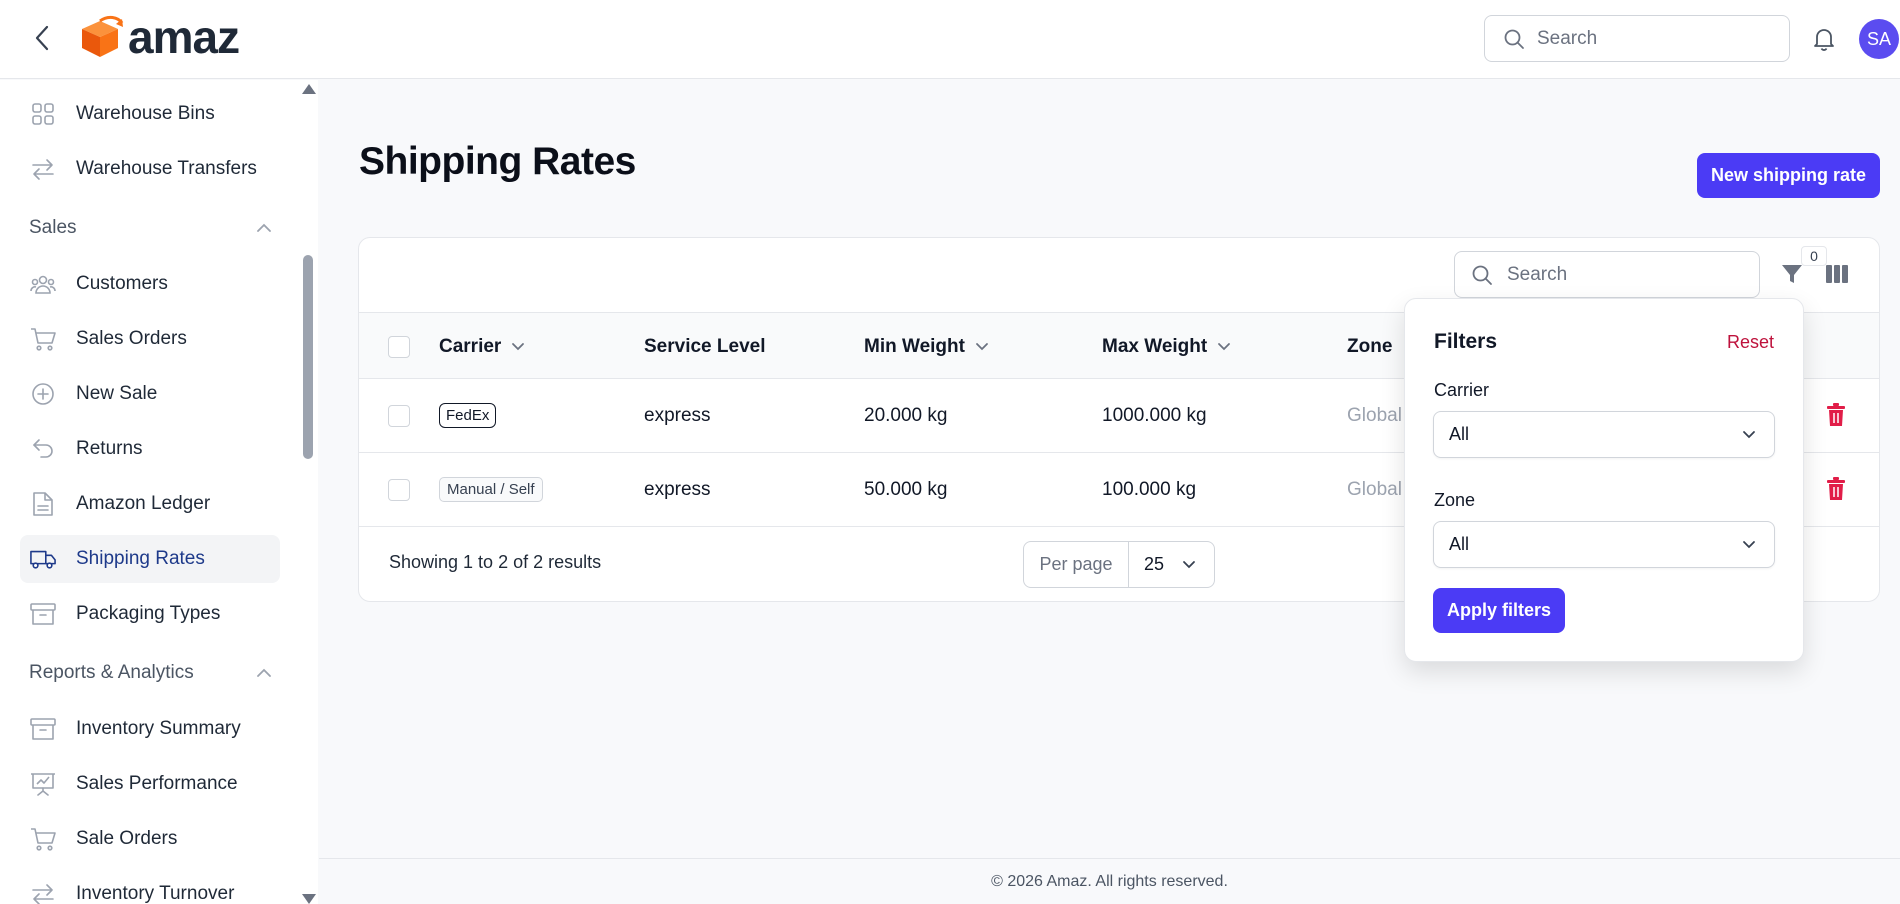 This screenshot has width=1900, height=904. Describe the element at coordinates (150, 559) in the screenshot. I see `sidebar-item-shipping-rates: Shipping Rates` at that location.